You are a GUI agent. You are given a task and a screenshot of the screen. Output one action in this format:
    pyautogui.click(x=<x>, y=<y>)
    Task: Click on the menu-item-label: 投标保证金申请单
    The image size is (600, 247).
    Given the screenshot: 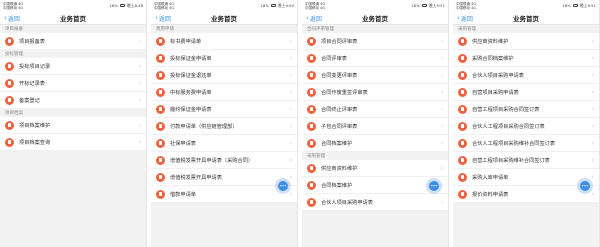 What is the action you would take?
    pyautogui.click(x=191, y=58)
    